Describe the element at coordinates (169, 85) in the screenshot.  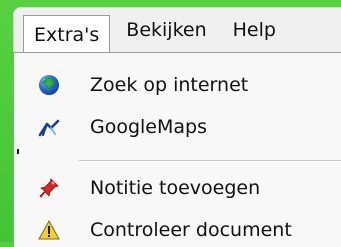
I see `menu-item-label: Zoek op internet` at that location.